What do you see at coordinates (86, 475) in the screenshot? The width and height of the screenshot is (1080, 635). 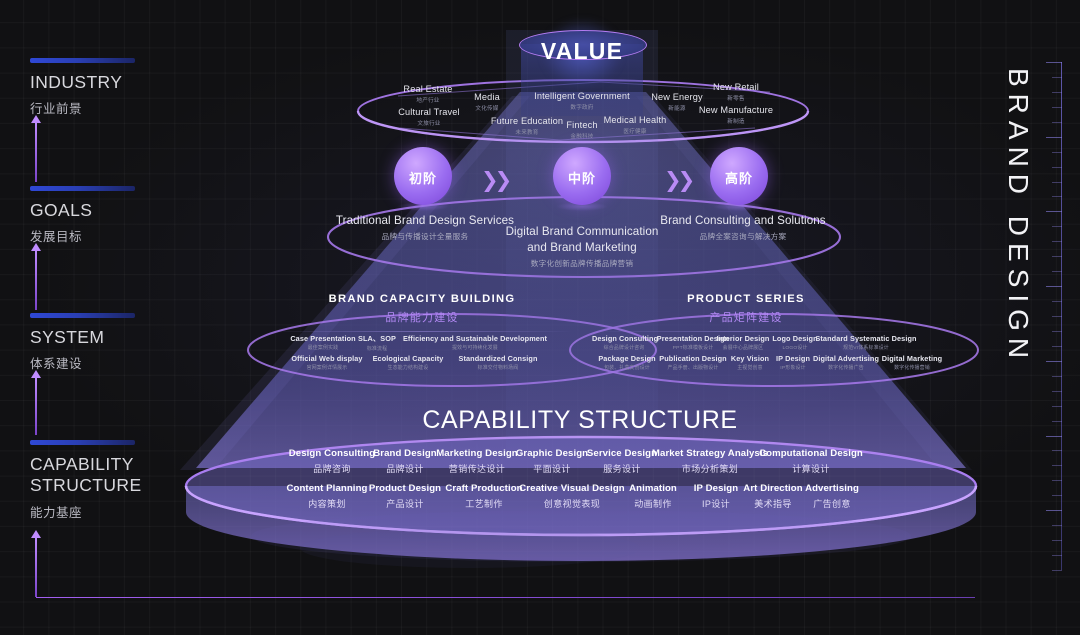 I see `stage-label-en: CAPABILITY STRUCTURE` at bounding box center [86, 475].